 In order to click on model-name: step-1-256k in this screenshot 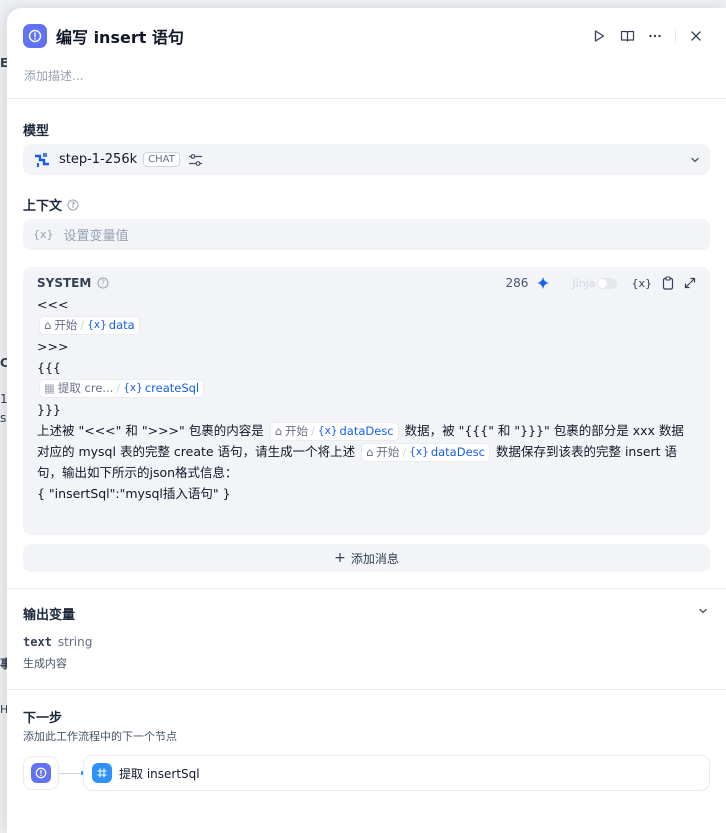, I will do `click(98, 159)`.